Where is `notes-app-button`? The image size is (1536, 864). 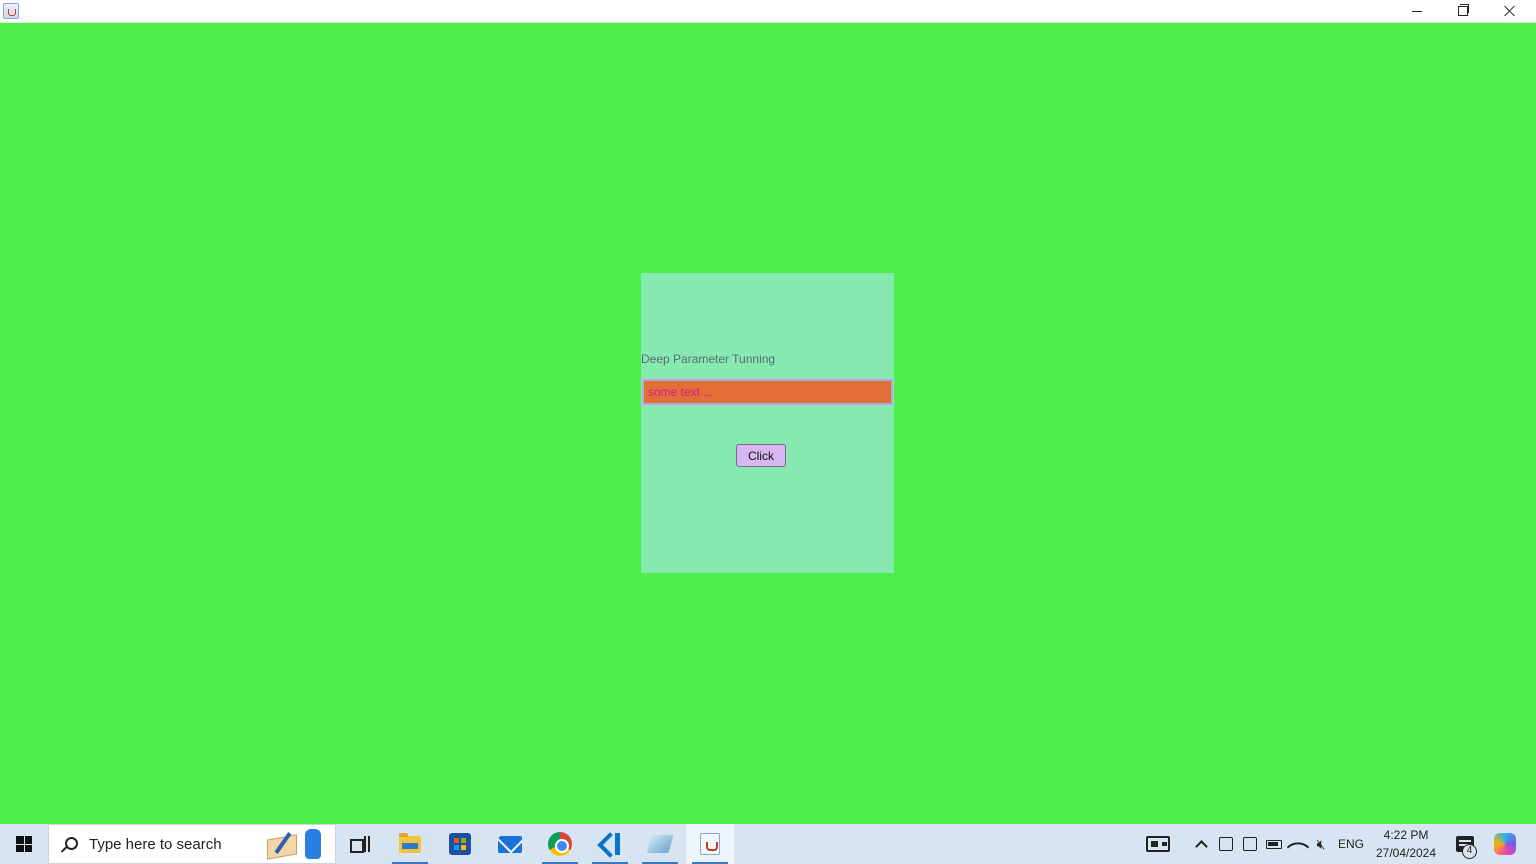
notes-app-button is located at coordinates (660, 844).